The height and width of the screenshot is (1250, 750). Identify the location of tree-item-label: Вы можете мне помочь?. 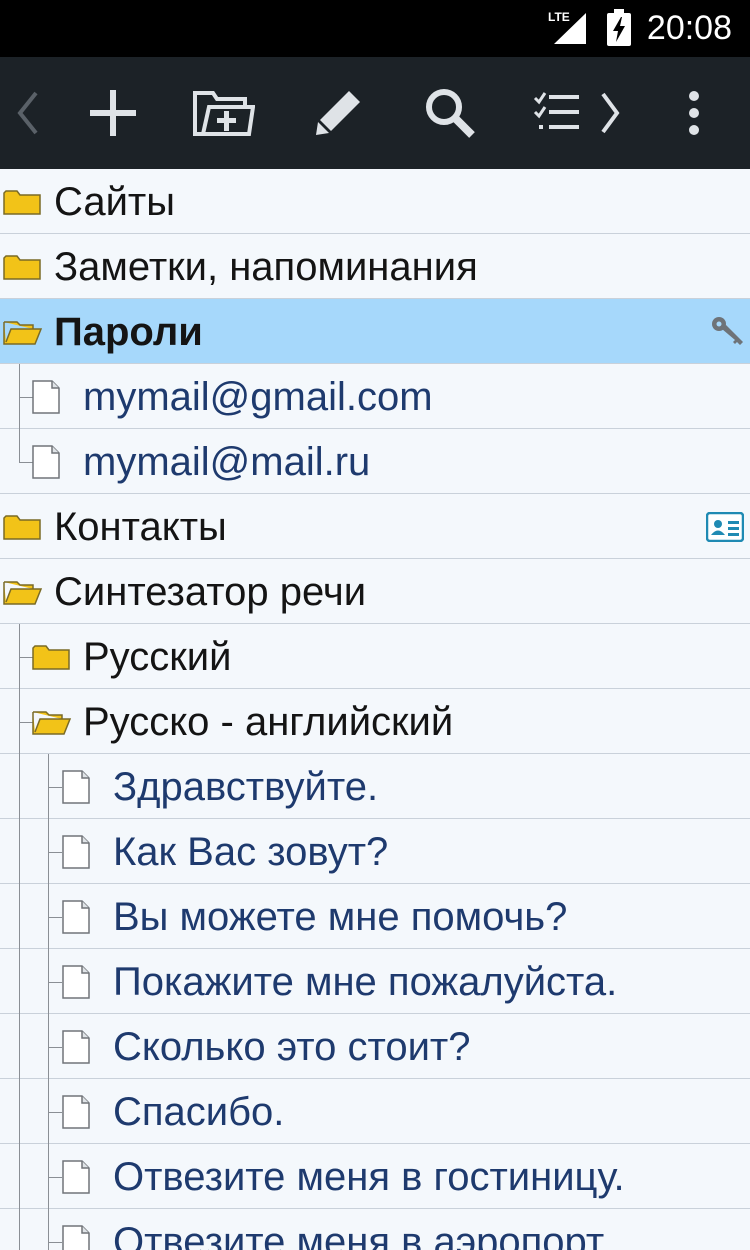
(340, 917).